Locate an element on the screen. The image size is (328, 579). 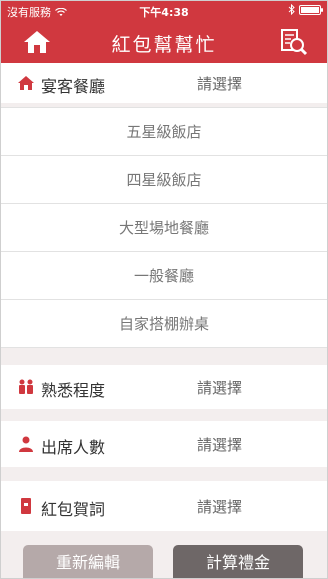
red-envelope-icon is located at coordinates (26, 506).